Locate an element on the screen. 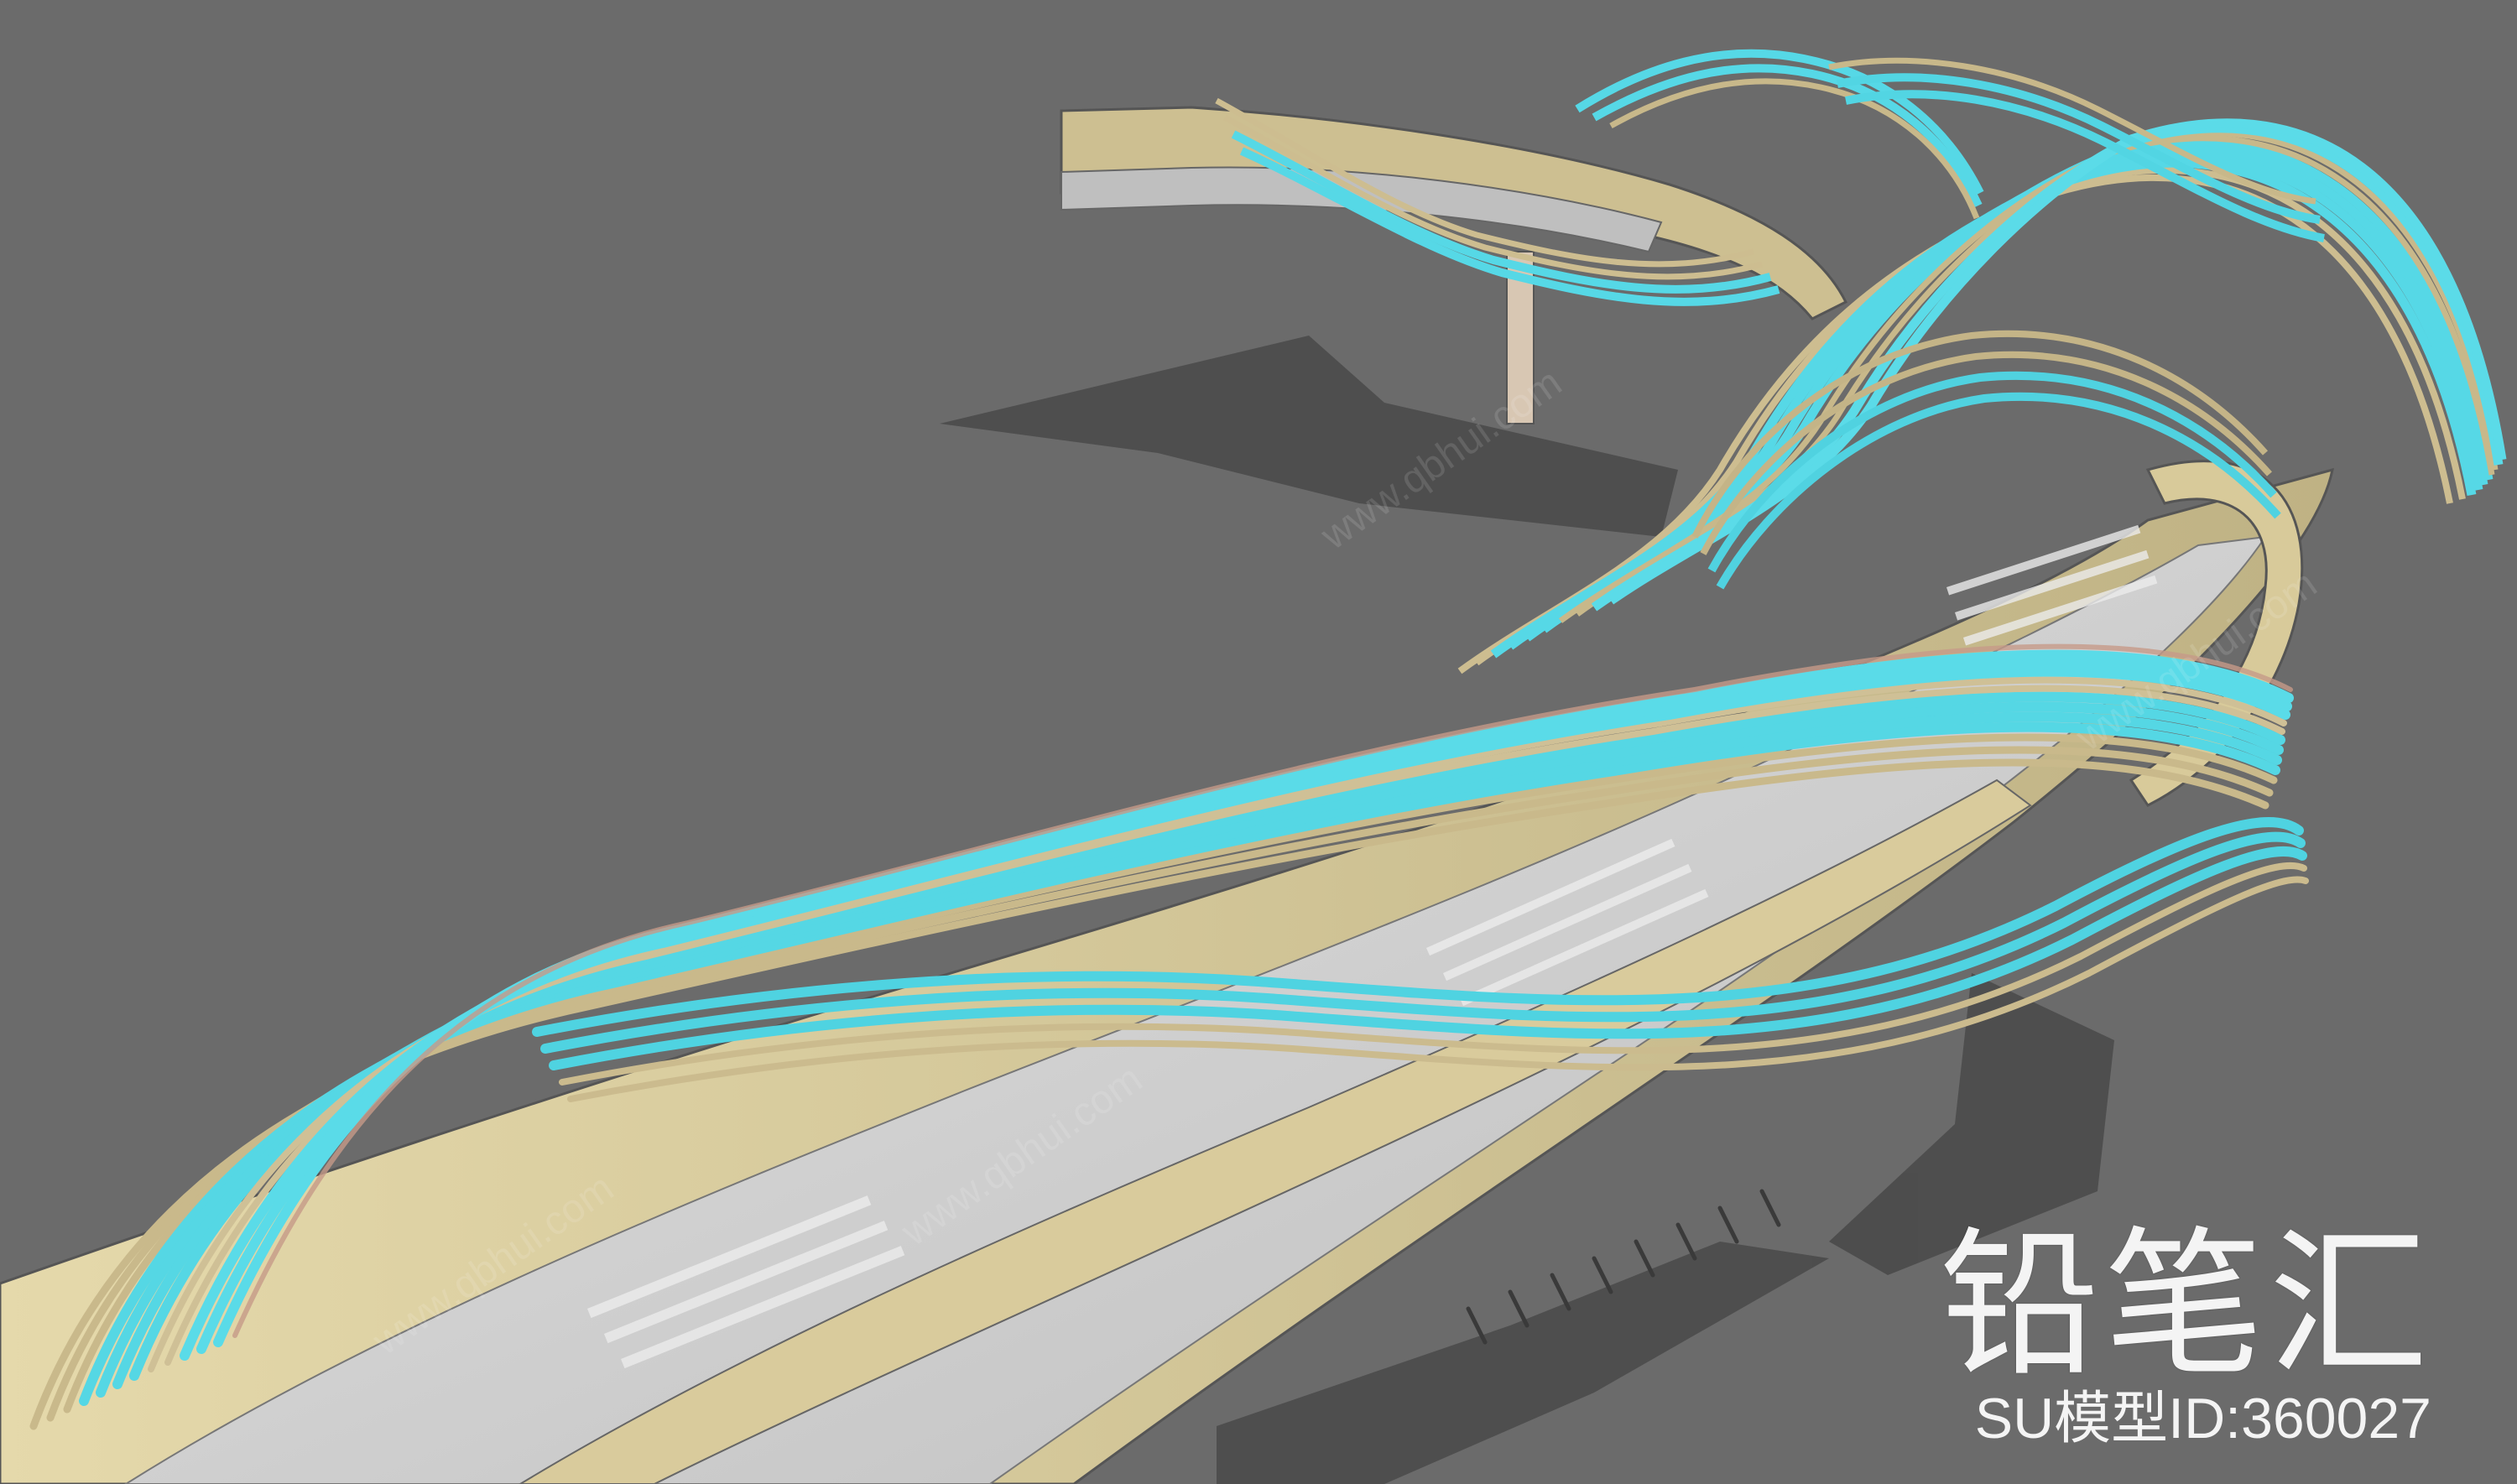  model-id-label: SU模型ID:360027 is located at coordinates (2202, 1418).